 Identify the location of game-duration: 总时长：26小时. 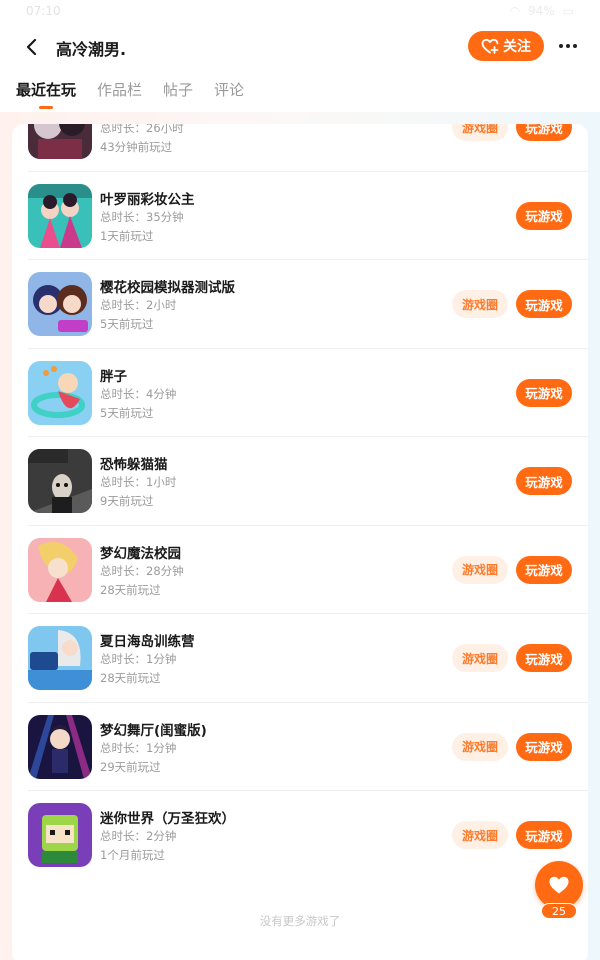
(142, 129).